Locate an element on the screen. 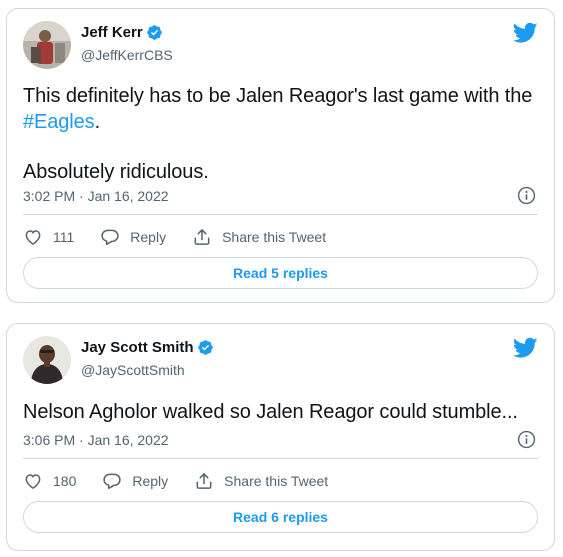 This screenshot has height=557, width=563. tweet-text-part: . is located at coordinates (97, 122).